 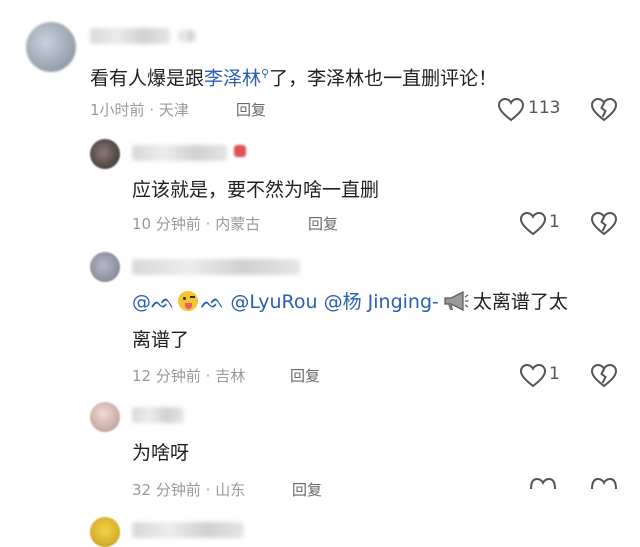 What do you see at coordinates (381, 302) in the screenshot?
I see `mention-link: @杨 Jinging-` at bounding box center [381, 302].